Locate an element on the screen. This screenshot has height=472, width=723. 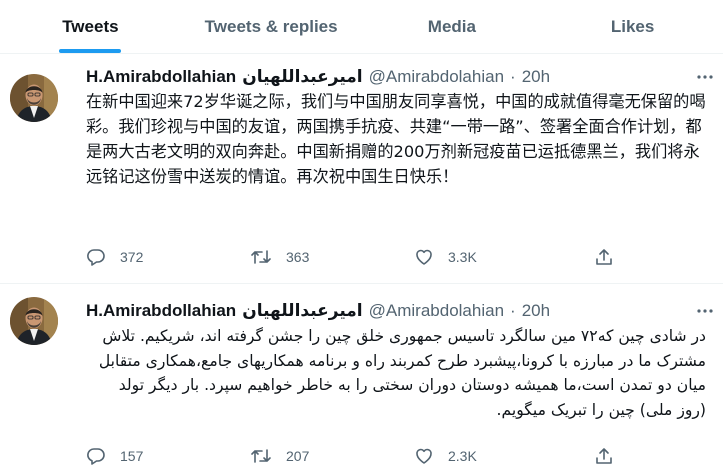
tab-tweets-and-replies: Tweets & replies is located at coordinates (271, 26).